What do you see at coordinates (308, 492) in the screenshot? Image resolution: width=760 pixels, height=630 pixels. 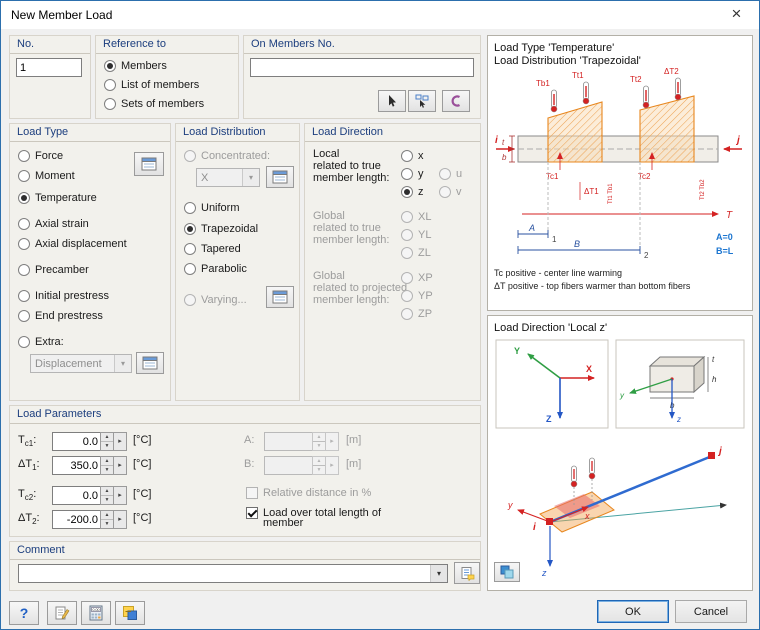 I see `relative-distance-checkbox: Relative distance in %` at bounding box center [308, 492].